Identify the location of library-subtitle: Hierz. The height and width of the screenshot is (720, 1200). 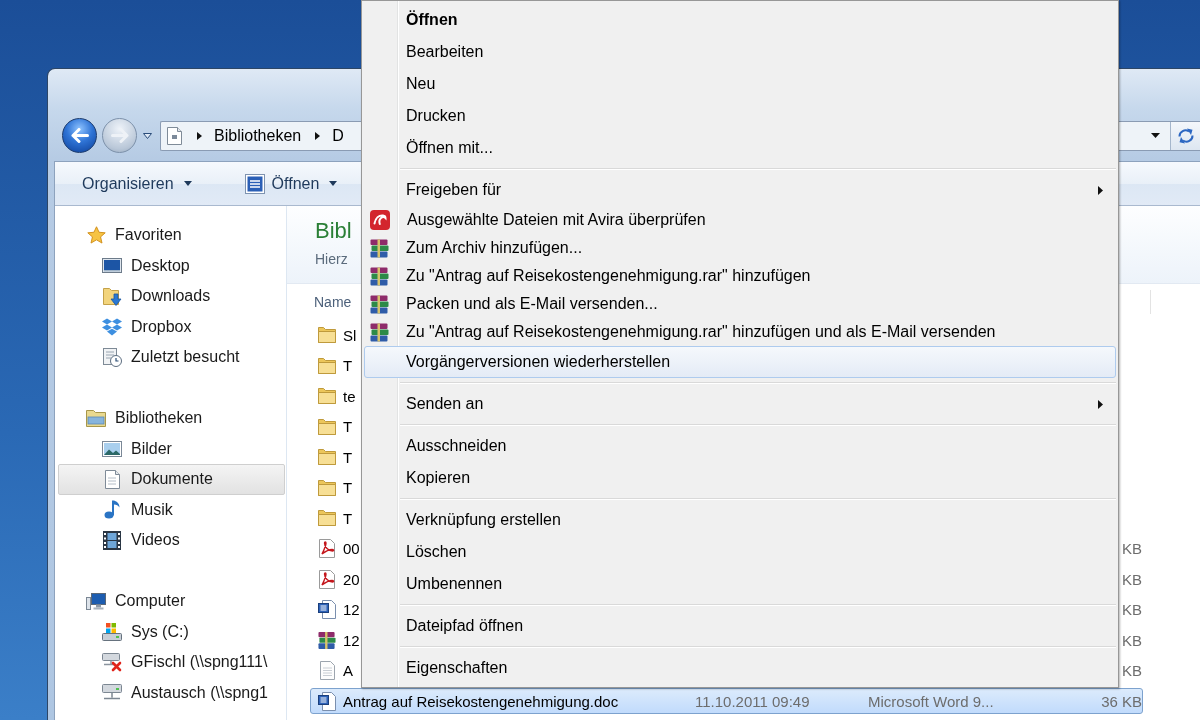
(331, 259).